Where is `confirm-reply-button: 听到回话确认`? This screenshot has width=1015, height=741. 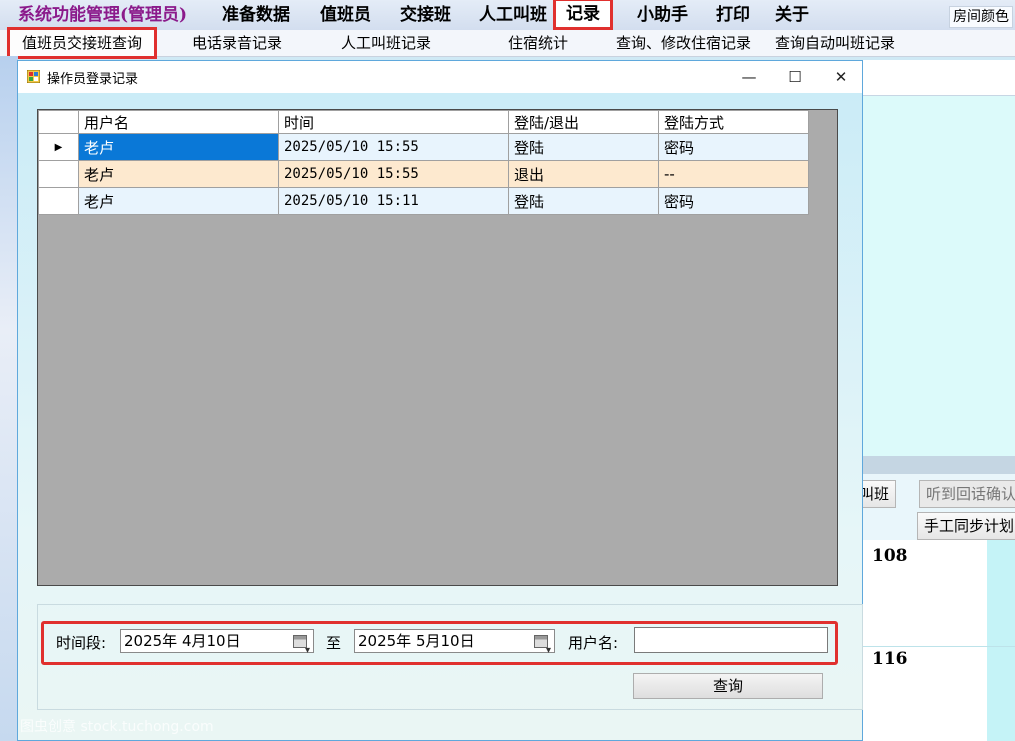
confirm-reply-button: 听到回话确认 is located at coordinates (967, 494).